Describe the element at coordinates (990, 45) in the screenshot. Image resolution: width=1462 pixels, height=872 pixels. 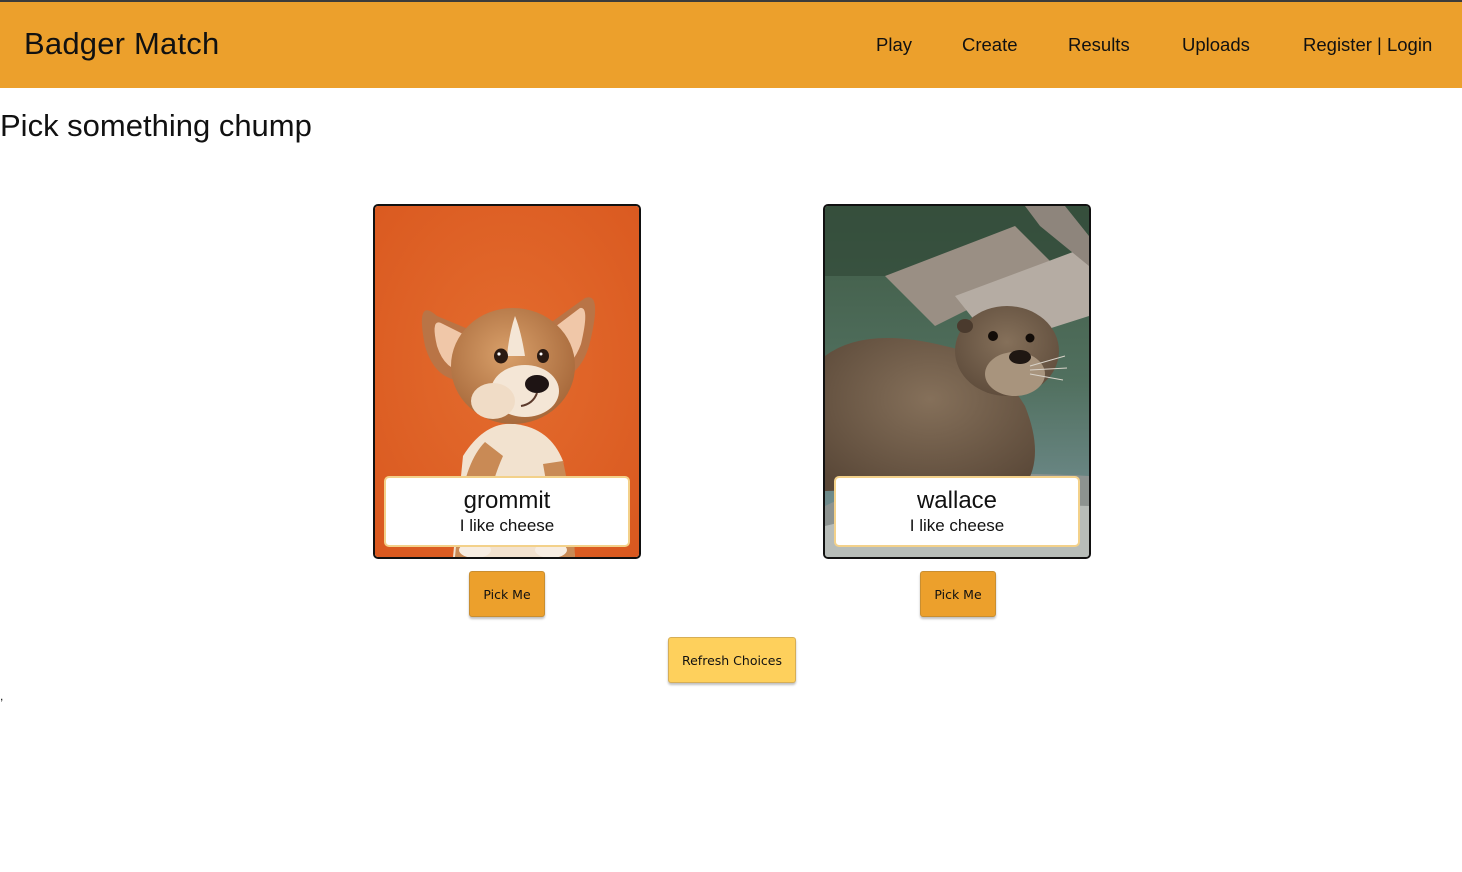
I see `nav-link-create: Create` at that location.